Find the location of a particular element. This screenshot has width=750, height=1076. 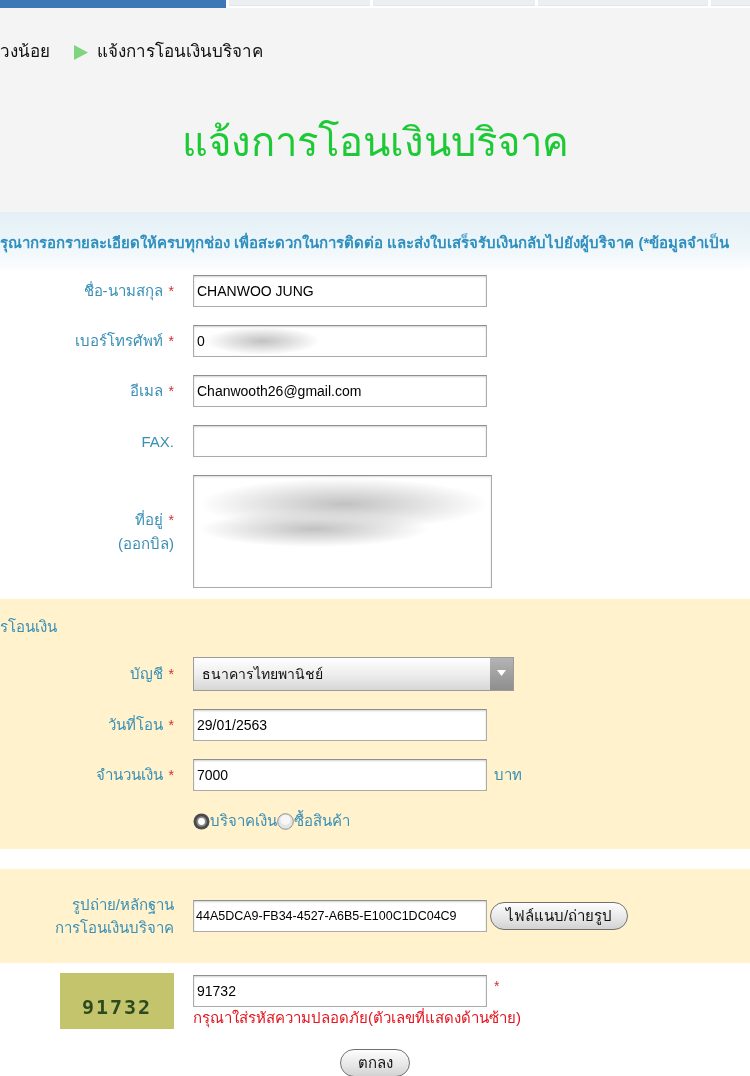

captcha-image: 91732 is located at coordinates (117, 1001).